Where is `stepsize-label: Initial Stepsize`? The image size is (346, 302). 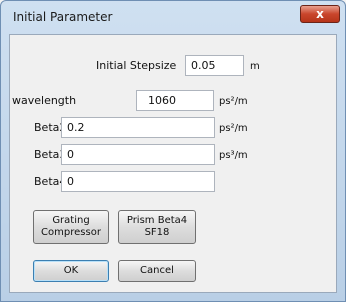 stepsize-label: Initial Stepsize is located at coordinates (136, 65).